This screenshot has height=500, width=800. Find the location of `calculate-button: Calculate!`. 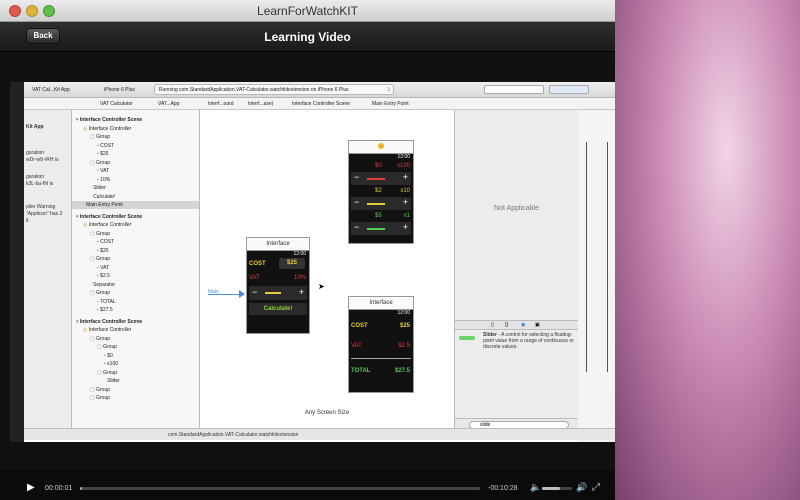

calculate-button: Calculate! is located at coordinates (278, 309).